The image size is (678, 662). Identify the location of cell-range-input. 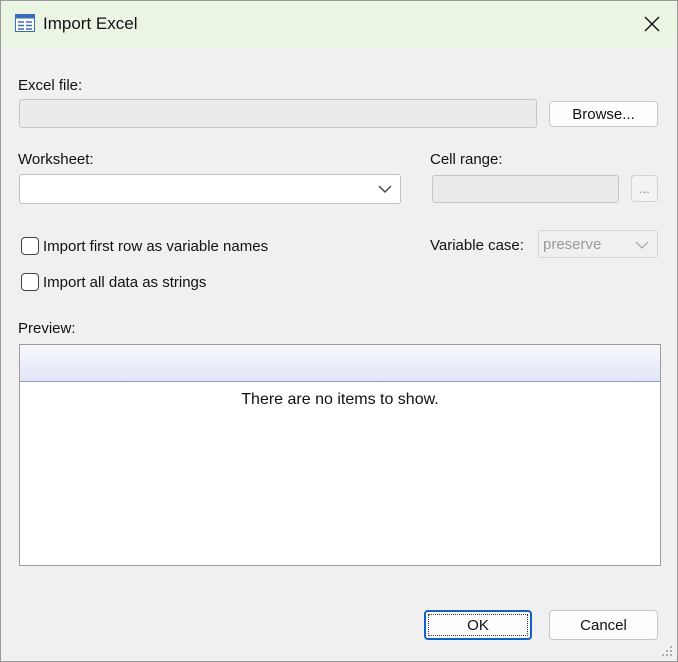
(525, 189).